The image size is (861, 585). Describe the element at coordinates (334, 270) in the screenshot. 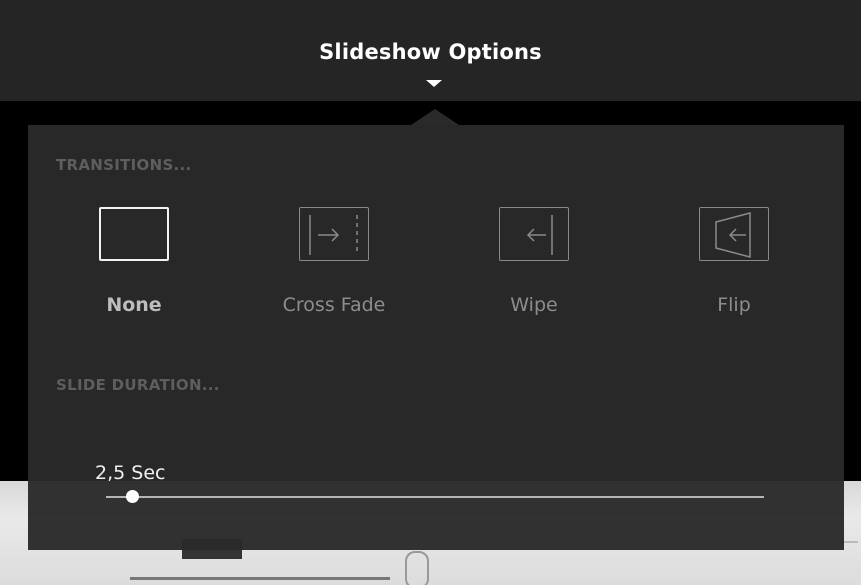

I see `transition-option-cross-fade: Cross Fade` at that location.